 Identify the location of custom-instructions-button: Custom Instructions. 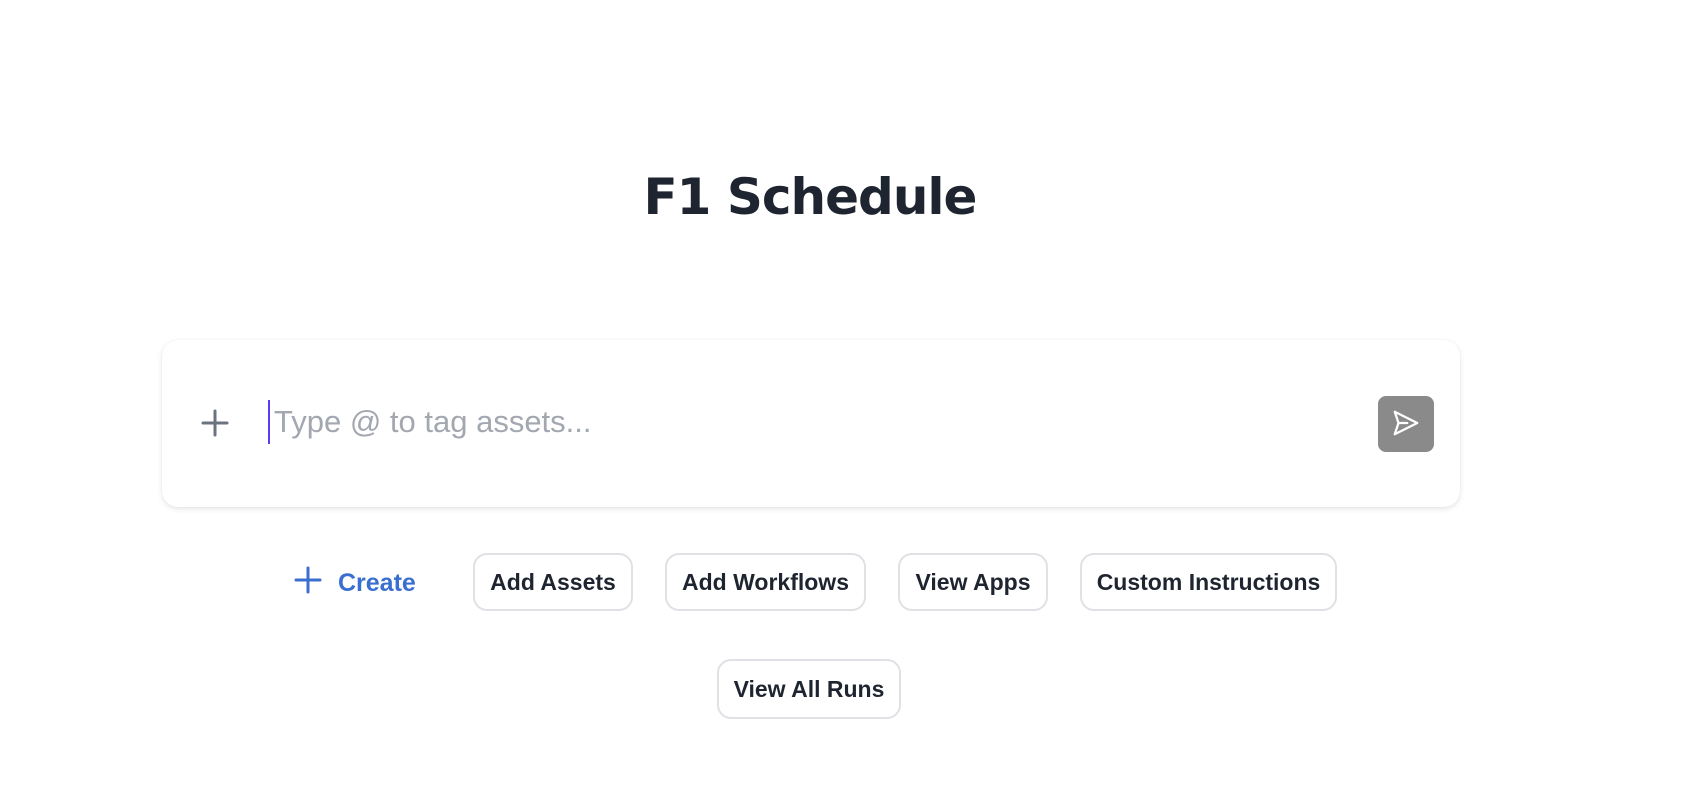
(1208, 582).